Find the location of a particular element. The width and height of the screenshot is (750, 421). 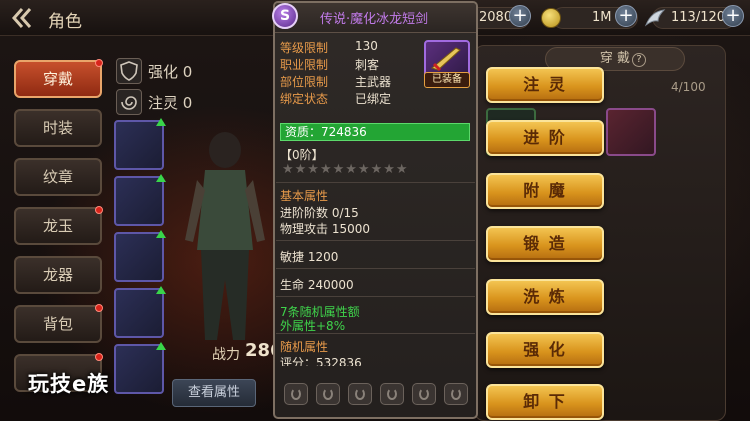

equip-slot-helmet is located at coordinates (140, 144).